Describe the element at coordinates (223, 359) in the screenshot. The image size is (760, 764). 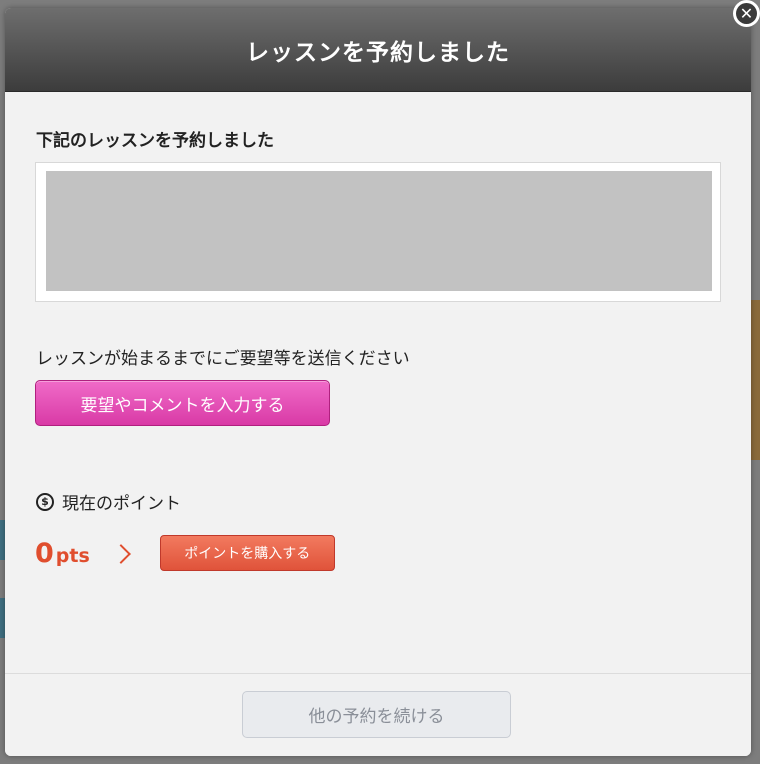
I see `request-instruction: レッスンが始まるまでにご要望等を送信ください` at that location.